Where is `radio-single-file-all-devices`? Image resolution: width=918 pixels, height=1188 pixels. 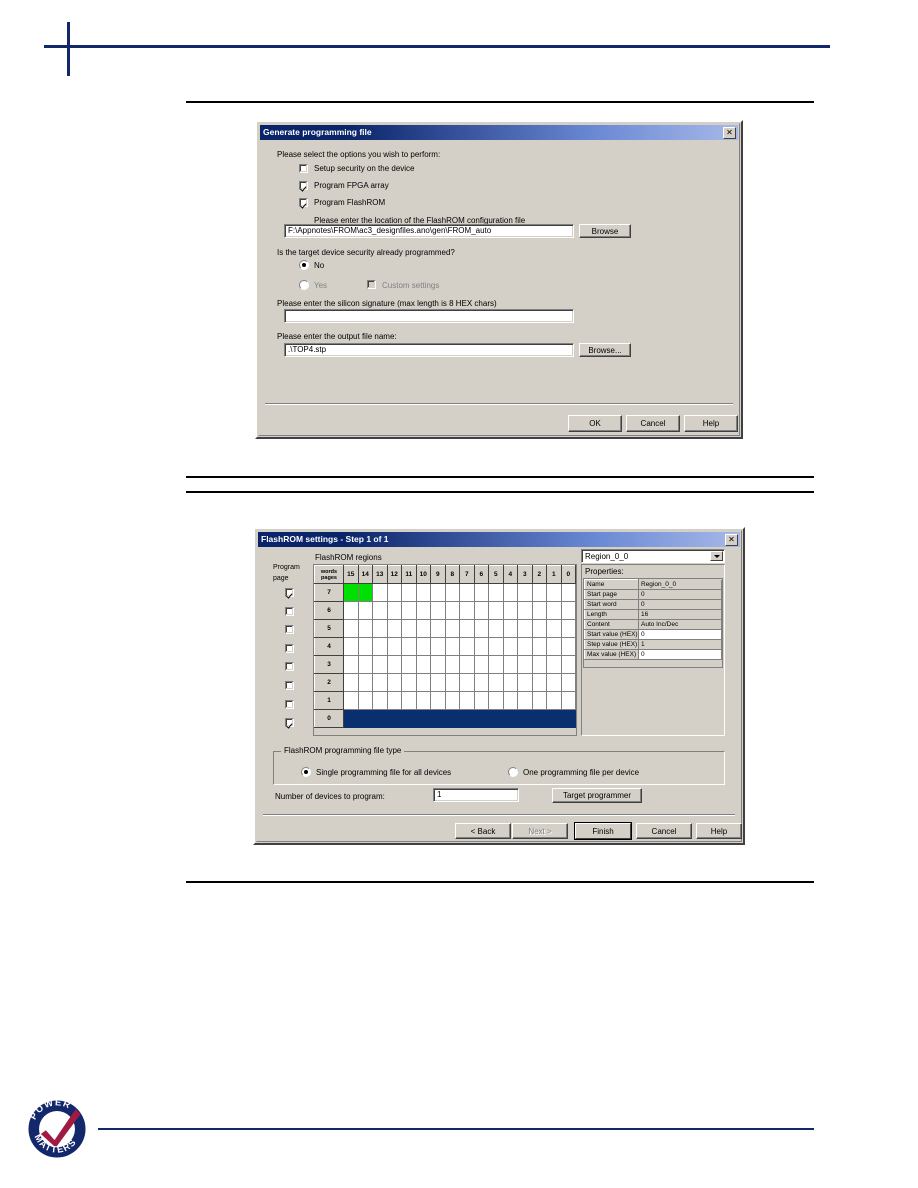
radio-single-file-all-devices is located at coordinates (306, 772).